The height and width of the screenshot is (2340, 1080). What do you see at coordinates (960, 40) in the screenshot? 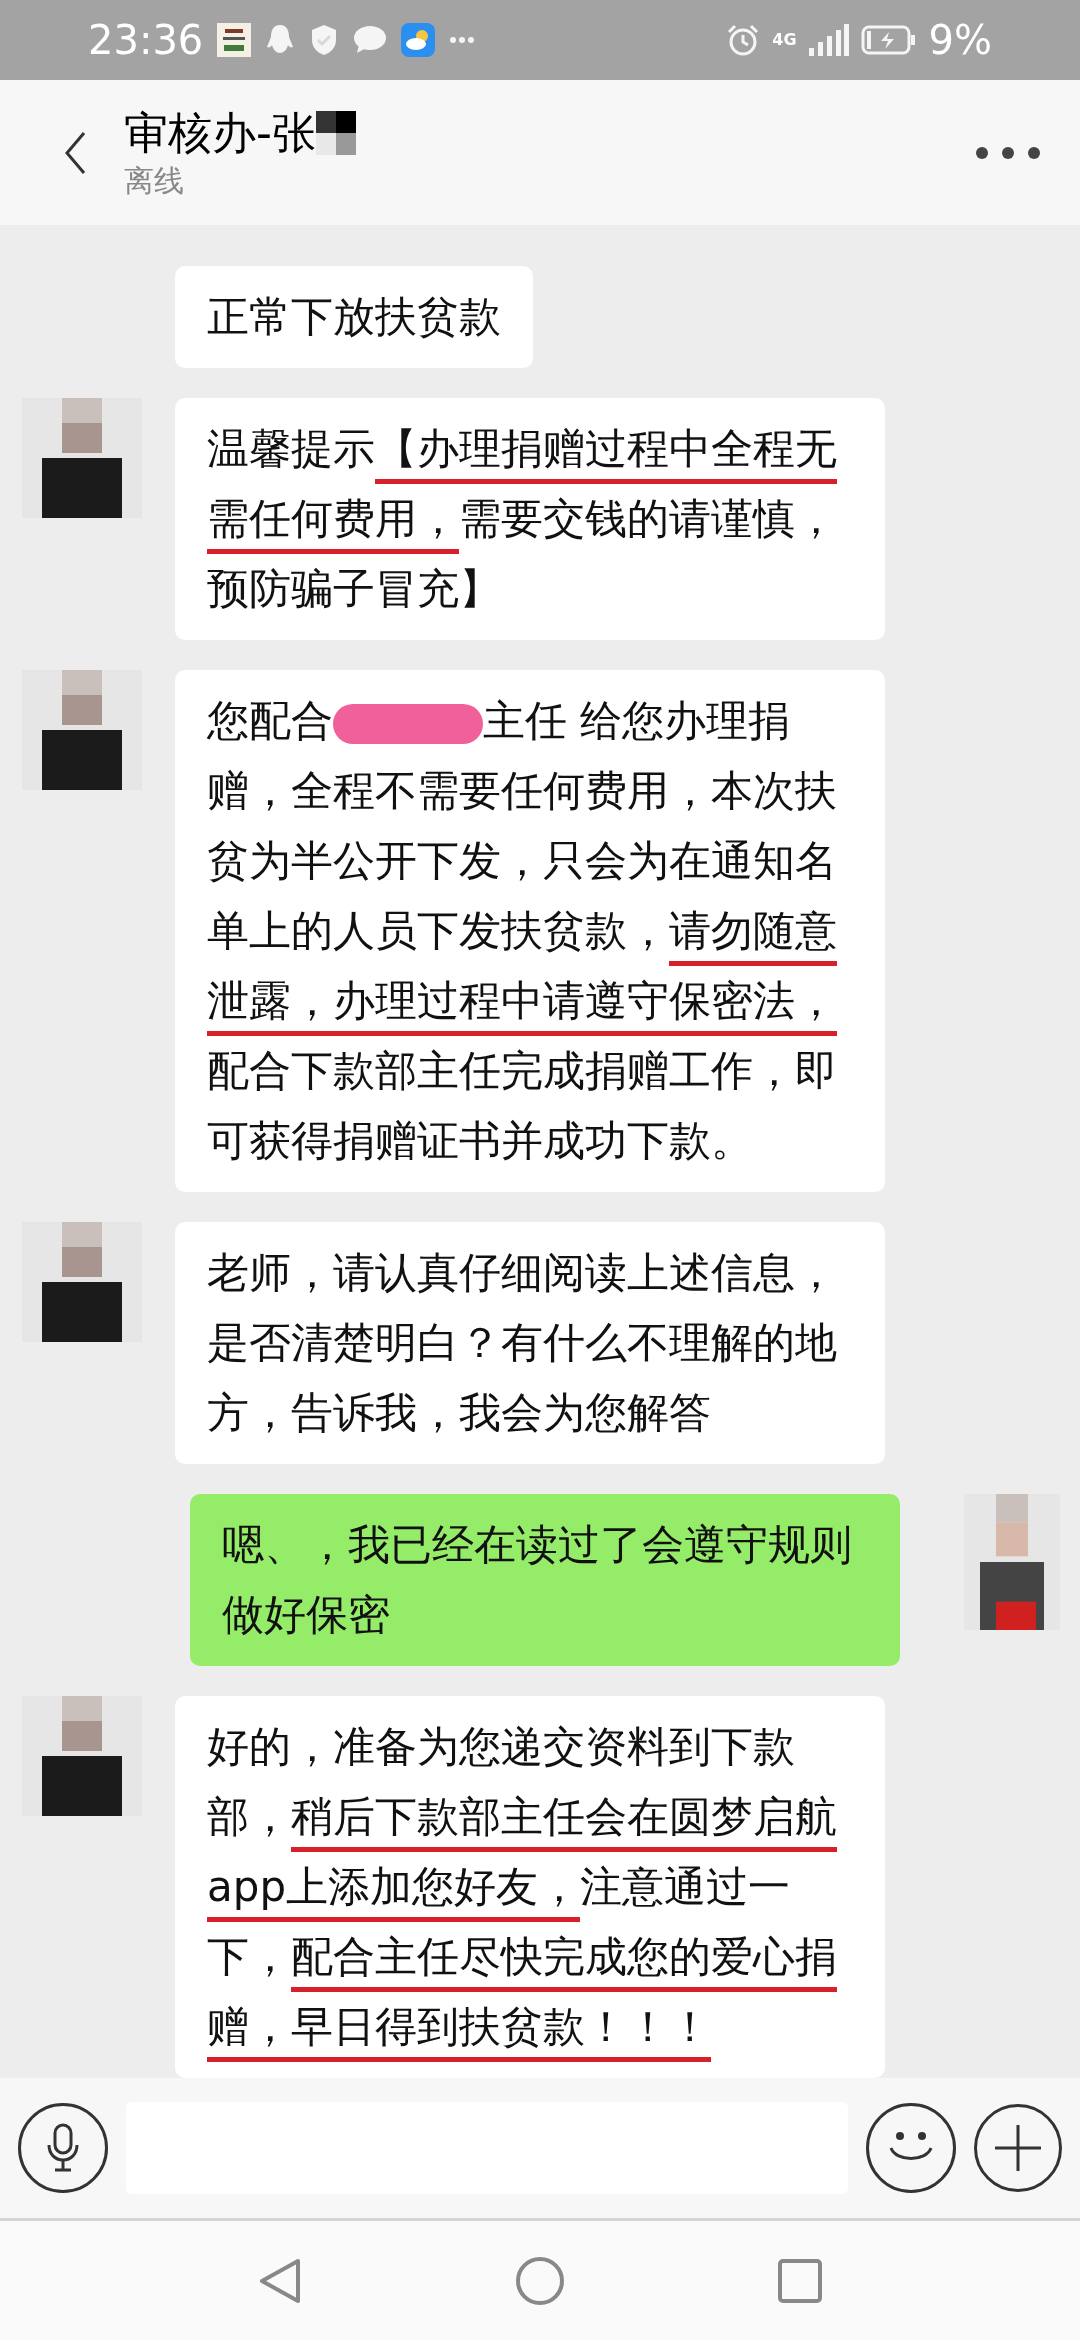
I see `battery-percent: 9%` at bounding box center [960, 40].